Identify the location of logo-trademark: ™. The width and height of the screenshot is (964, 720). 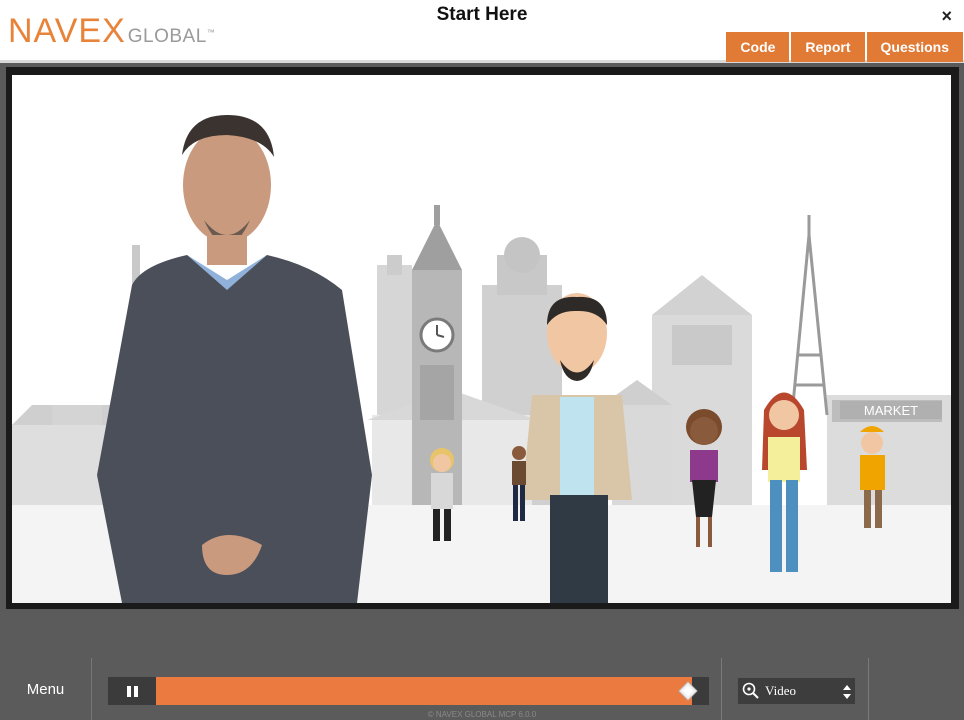
(210, 32).